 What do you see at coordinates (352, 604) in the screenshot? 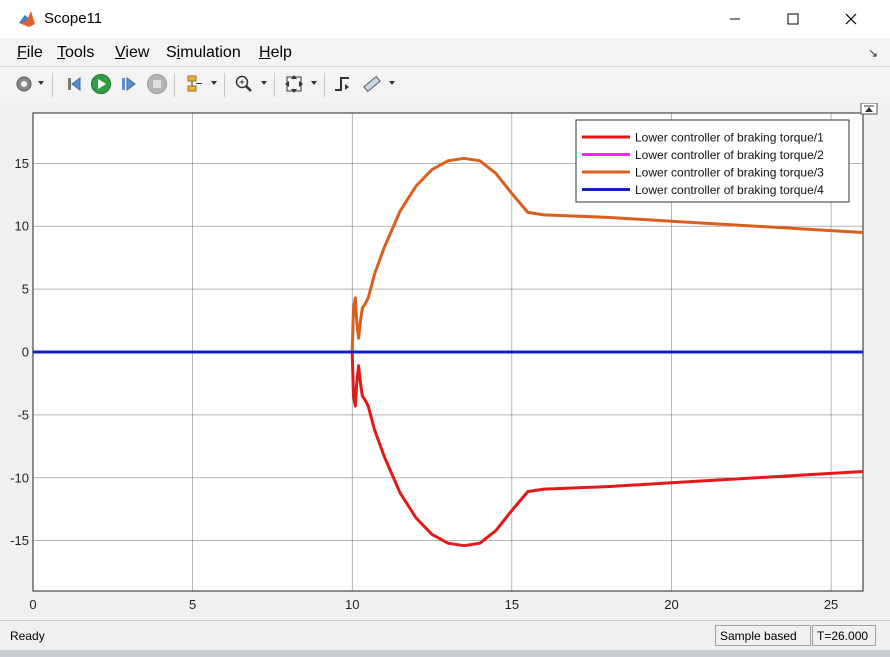
I see `x-tick-label: 10` at bounding box center [352, 604].